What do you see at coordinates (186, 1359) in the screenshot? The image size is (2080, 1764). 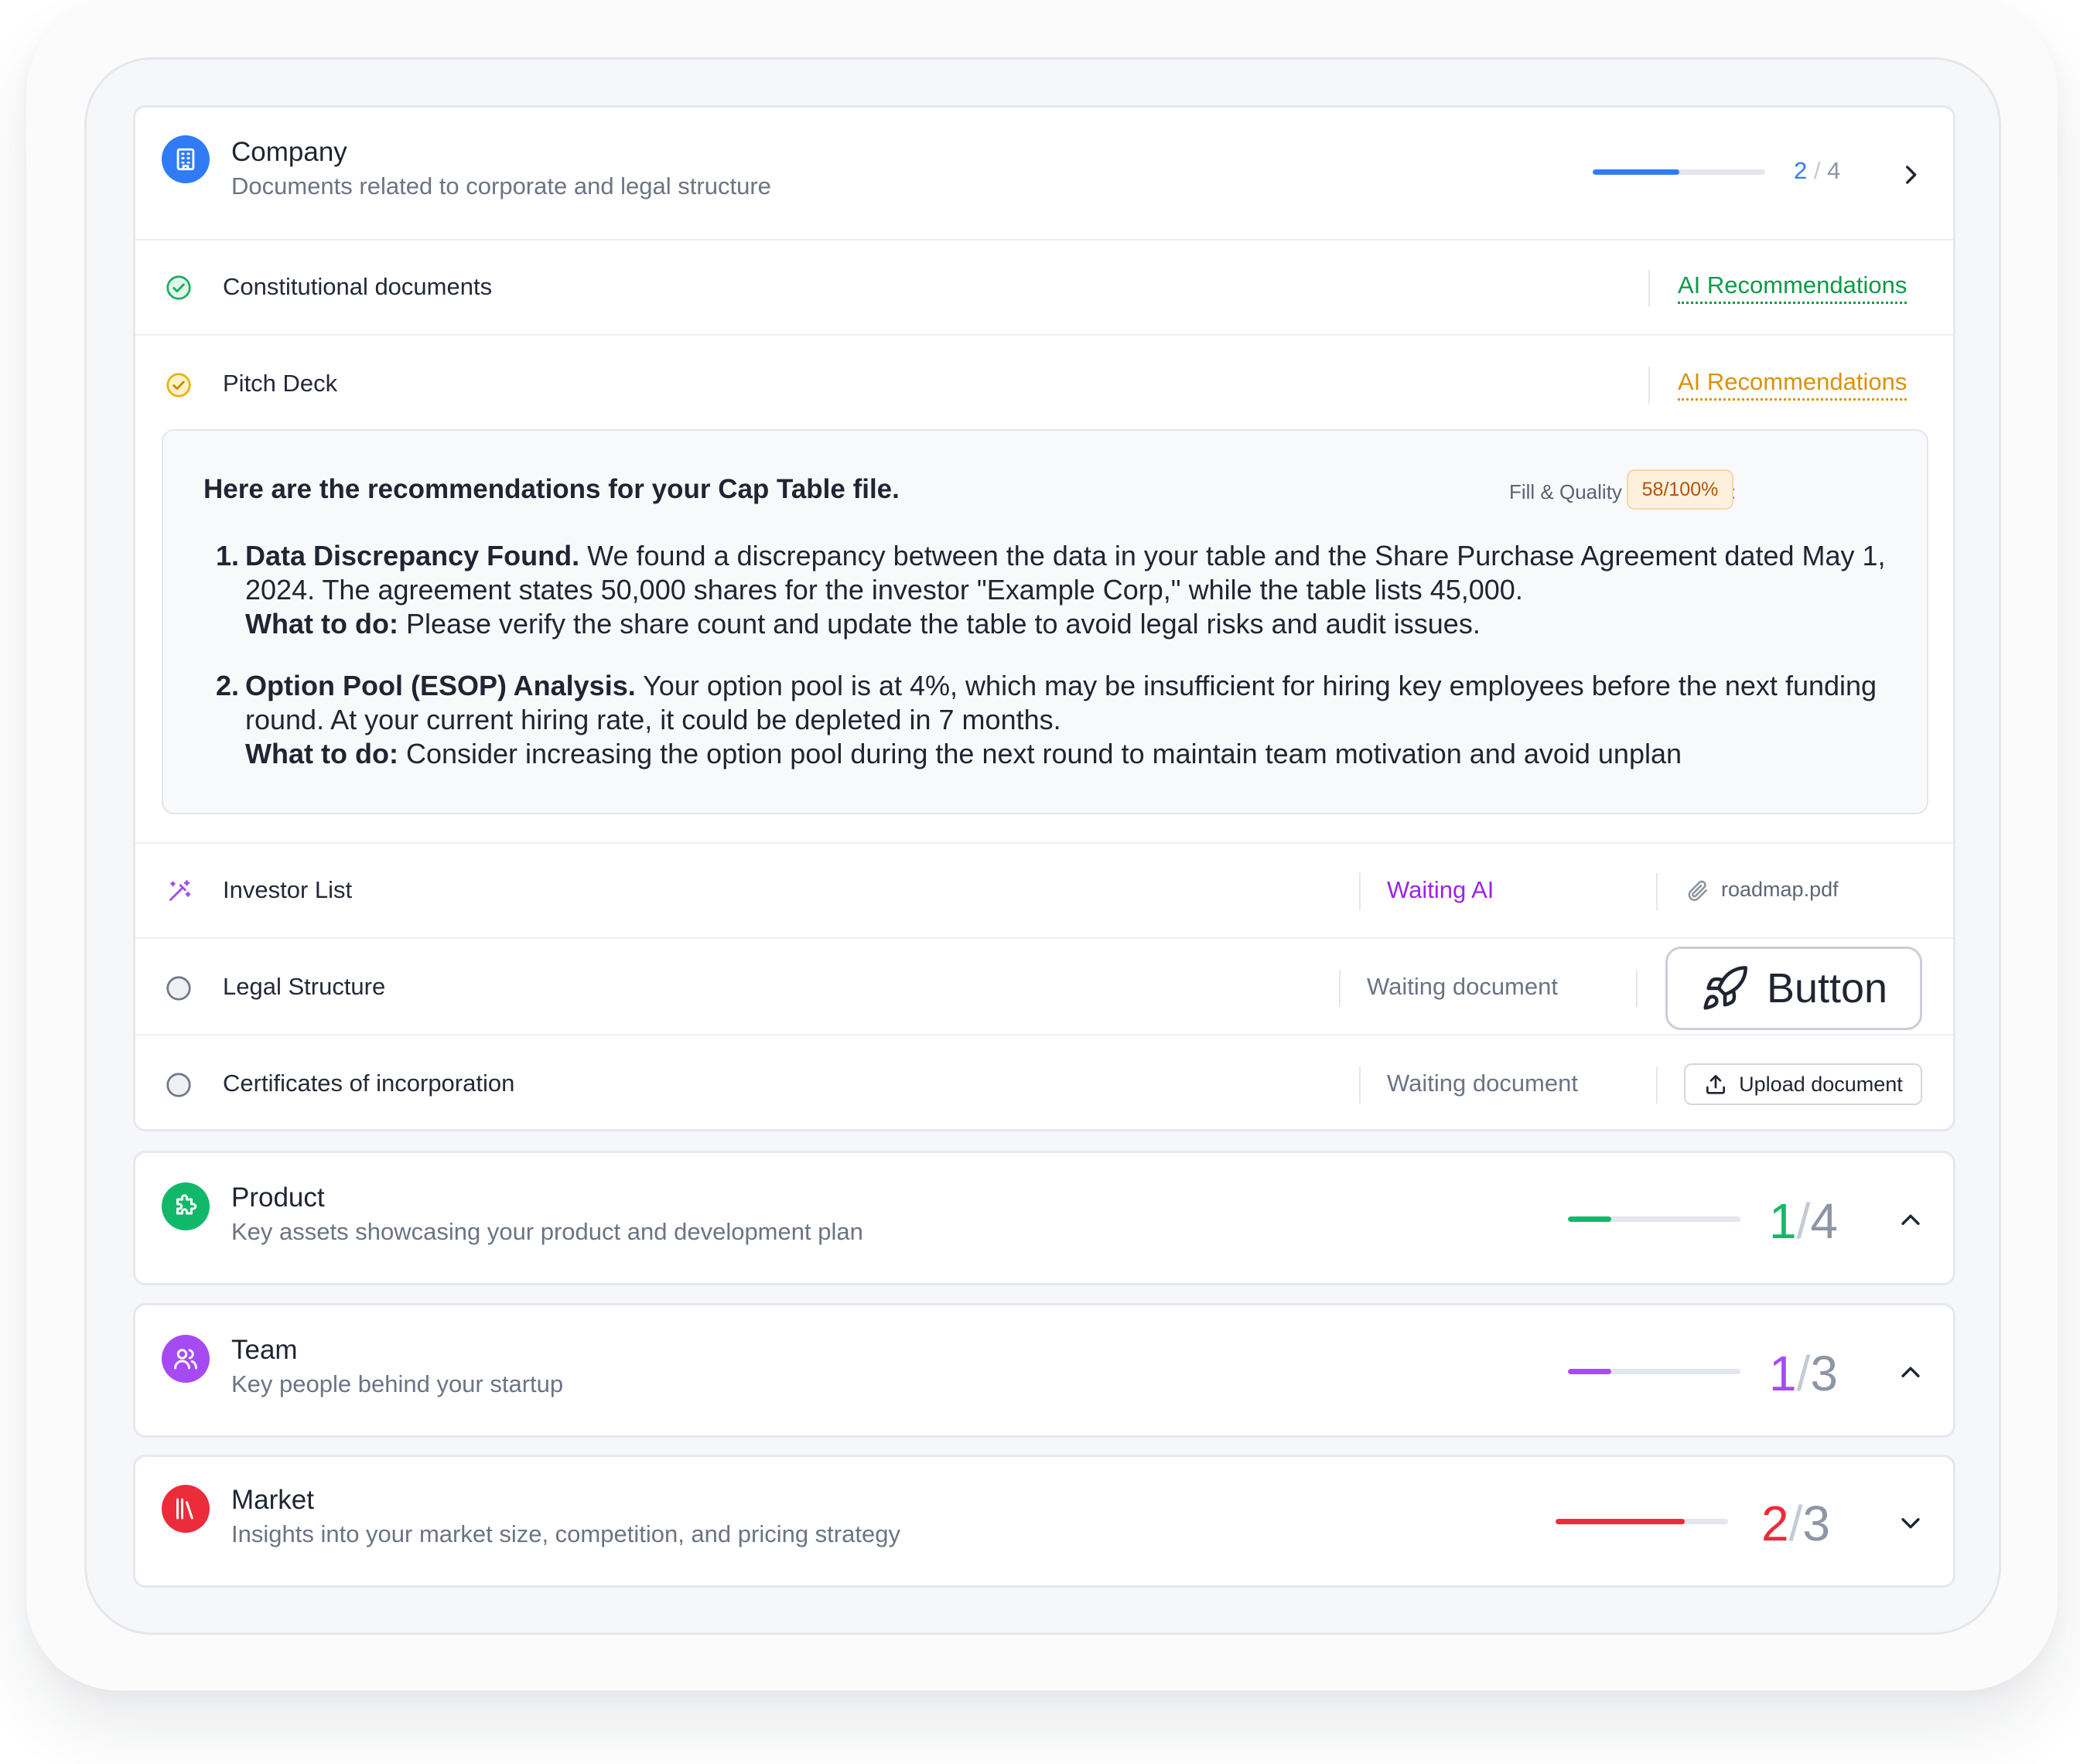 I see `users-icon` at bounding box center [186, 1359].